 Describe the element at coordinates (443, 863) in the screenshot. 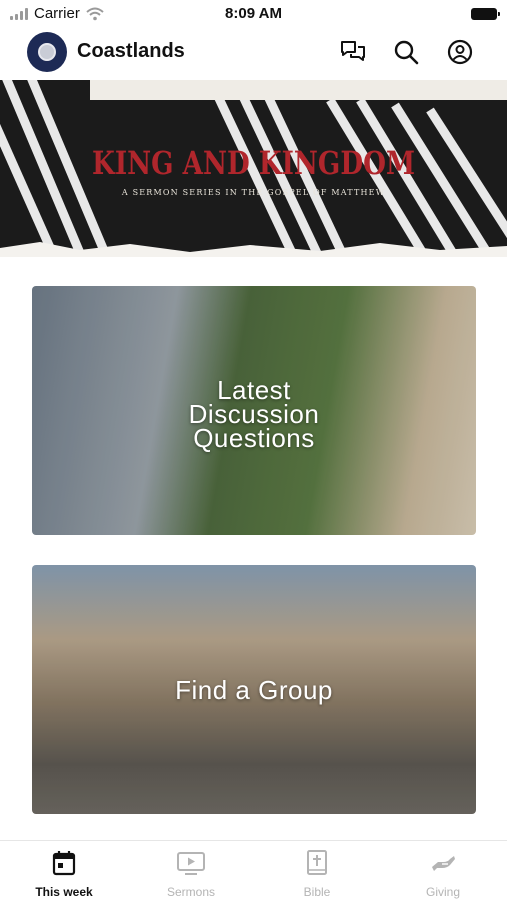

I see `giving-icon` at that location.